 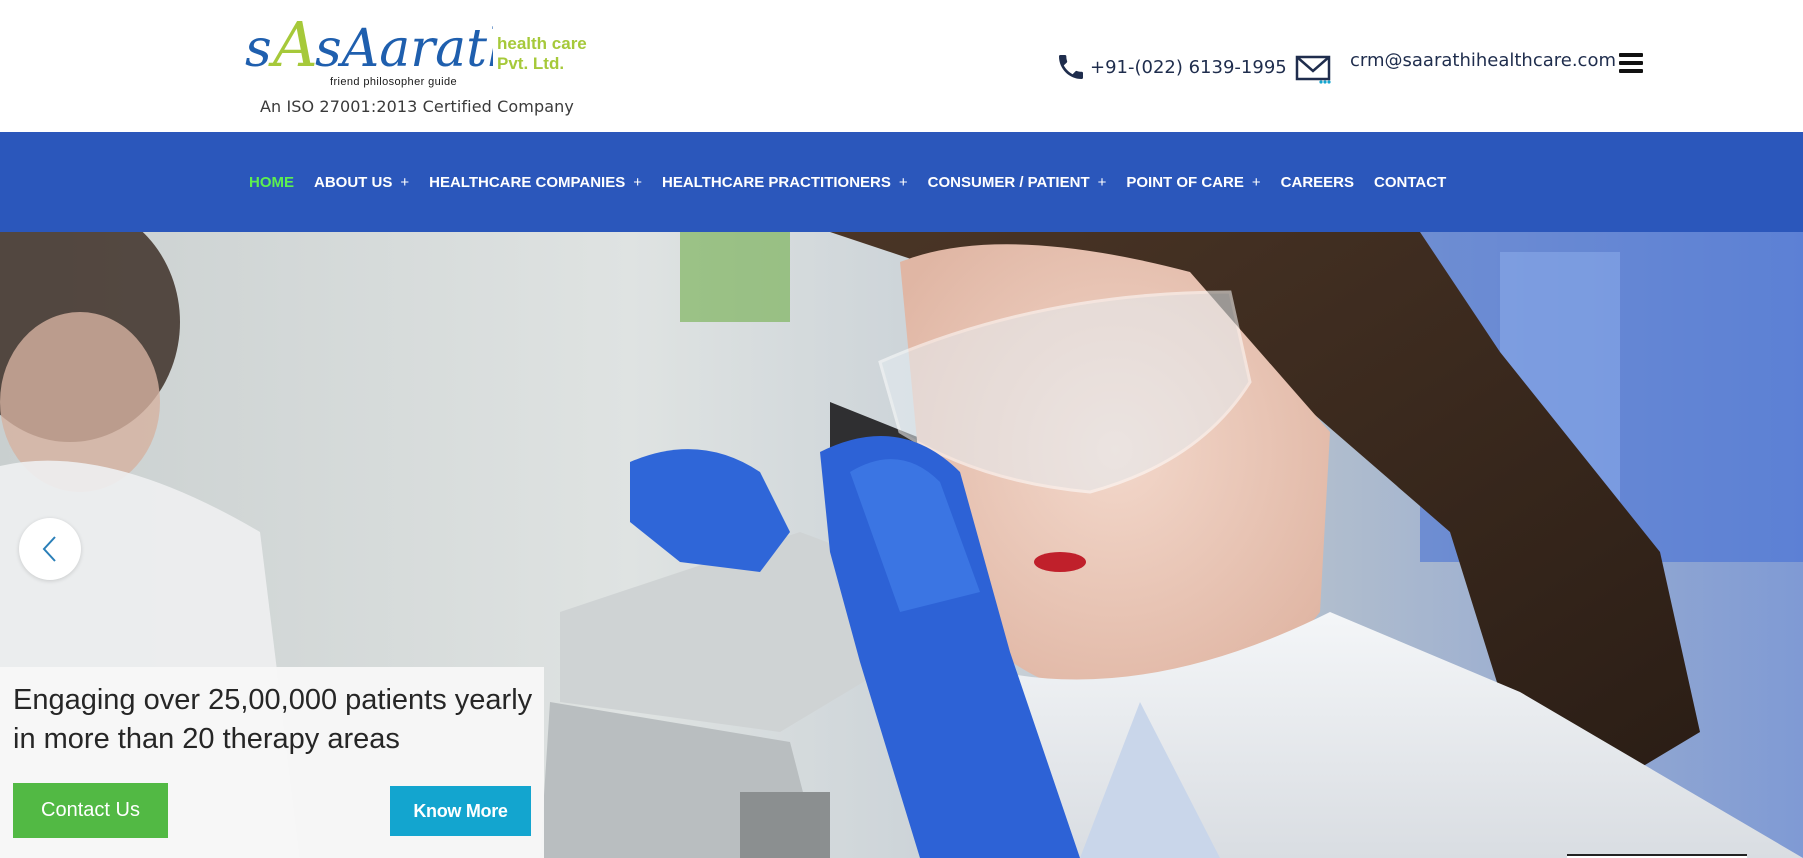 I want to click on logo-suffix-line1: health care, so click(x=542, y=43).